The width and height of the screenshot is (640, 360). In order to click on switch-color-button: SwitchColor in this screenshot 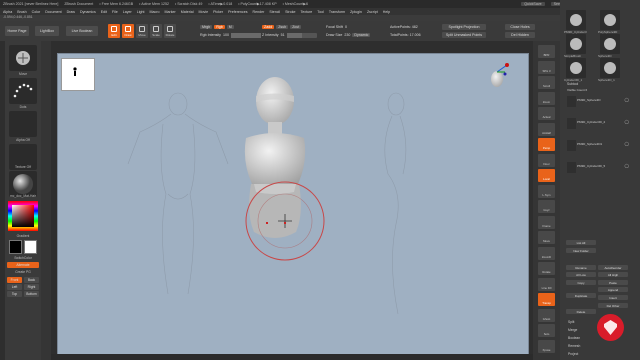, I will do `click(23, 258)`.